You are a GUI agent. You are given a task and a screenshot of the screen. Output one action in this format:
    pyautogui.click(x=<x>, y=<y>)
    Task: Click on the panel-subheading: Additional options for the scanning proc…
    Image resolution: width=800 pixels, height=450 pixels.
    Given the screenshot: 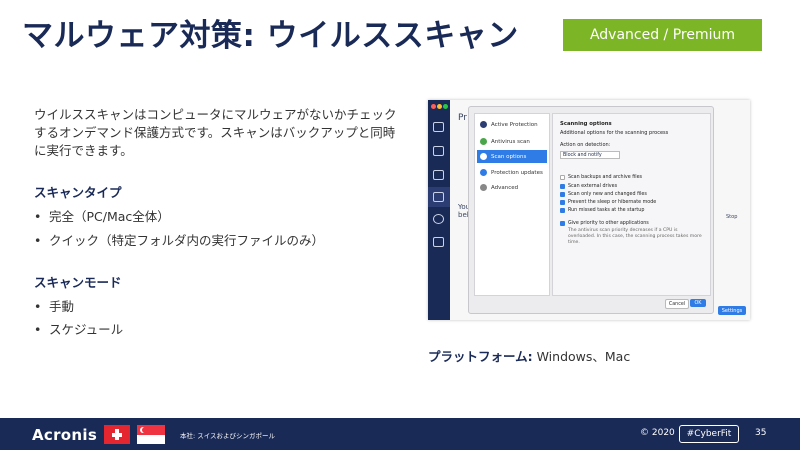 What is the action you would take?
    pyautogui.click(x=614, y=133)
    